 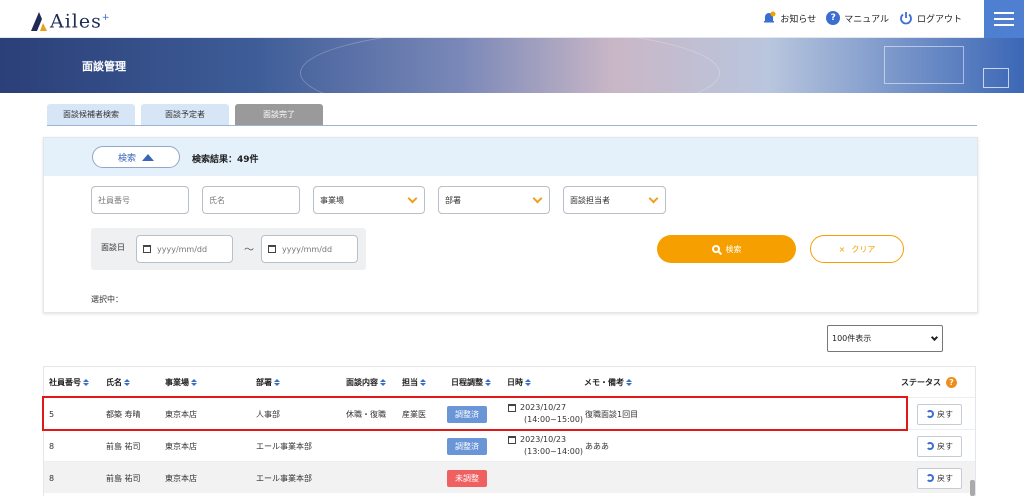 I want to click on cell-time: (13:00~14:00), so click(x=554, y=451).